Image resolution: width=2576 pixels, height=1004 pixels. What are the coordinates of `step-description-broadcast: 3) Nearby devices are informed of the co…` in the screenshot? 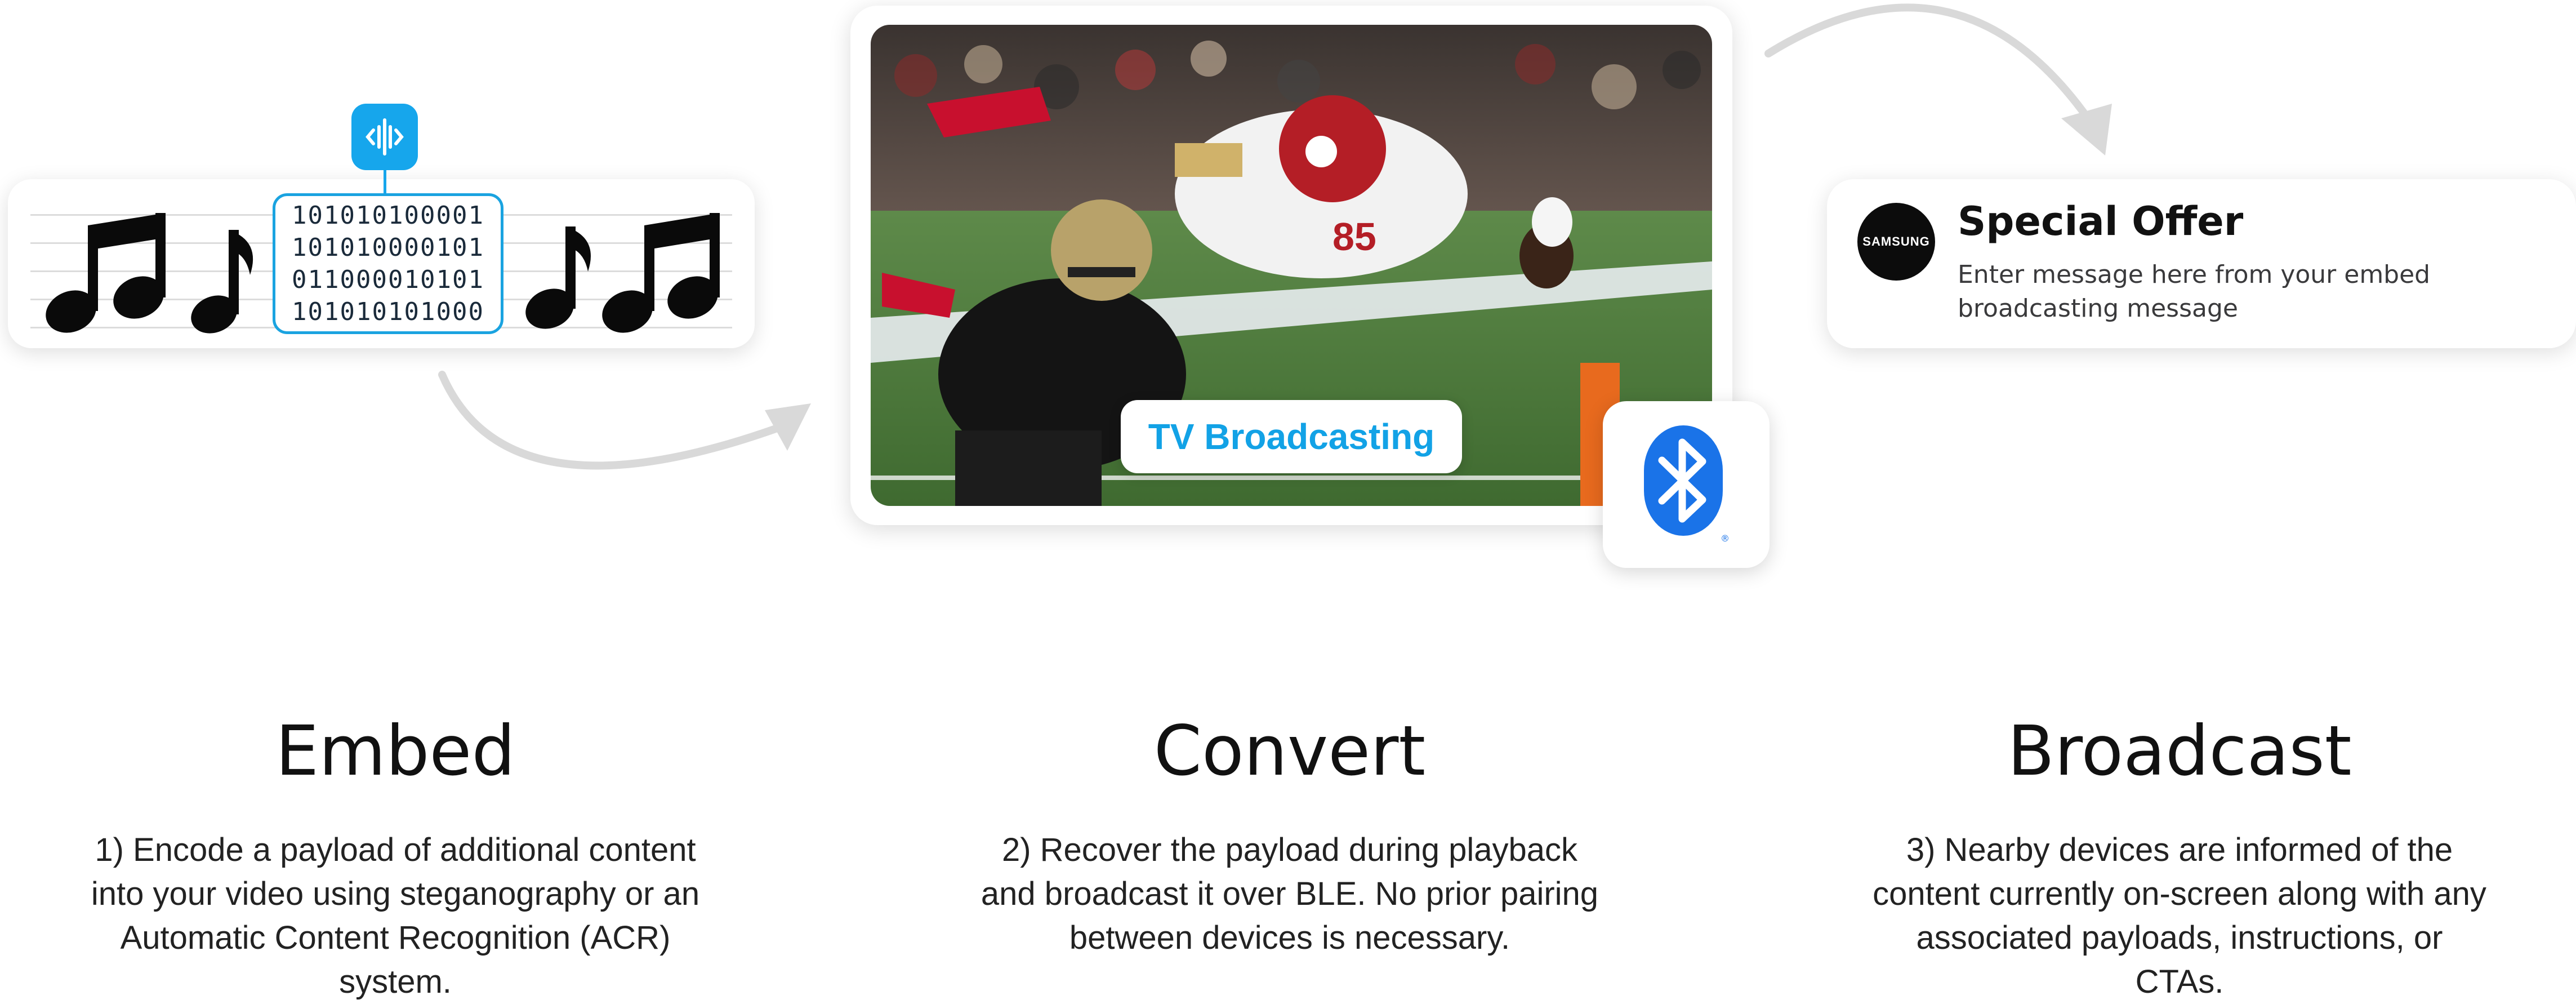 It's located at (2179, 916).